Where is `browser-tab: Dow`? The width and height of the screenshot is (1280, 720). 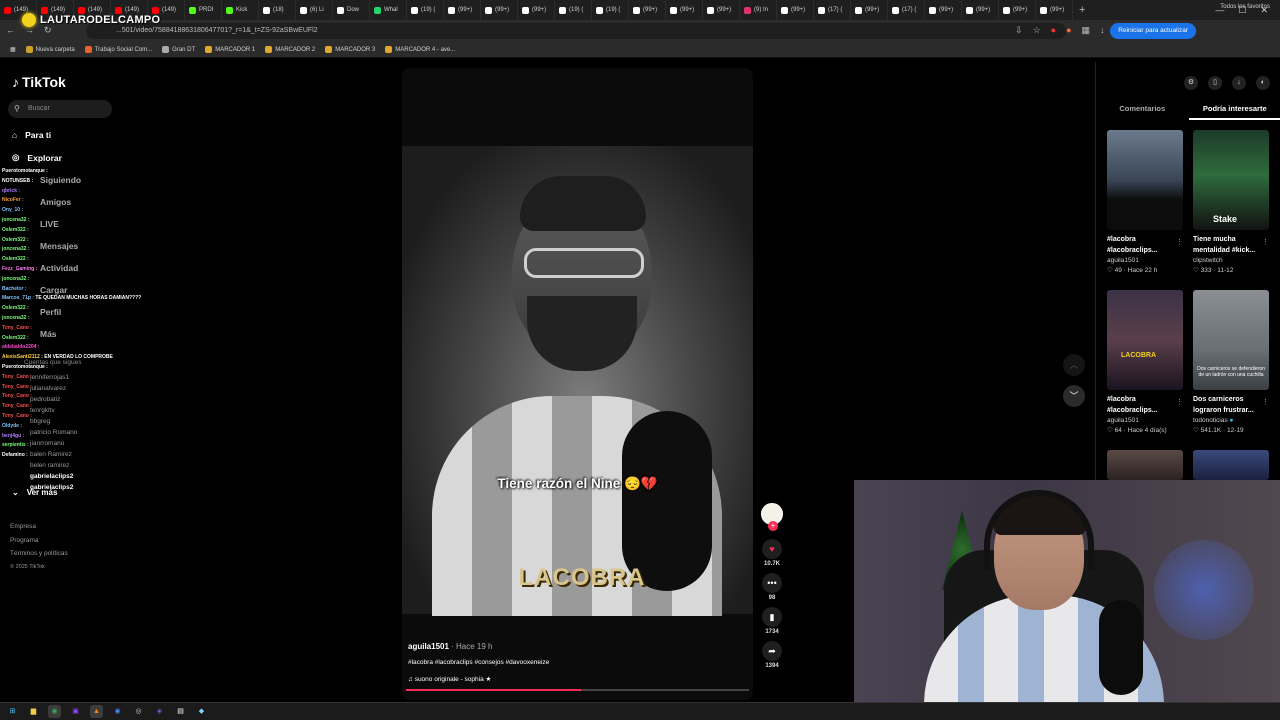 browser-tab: Dow is located at coordinates (351, 10).